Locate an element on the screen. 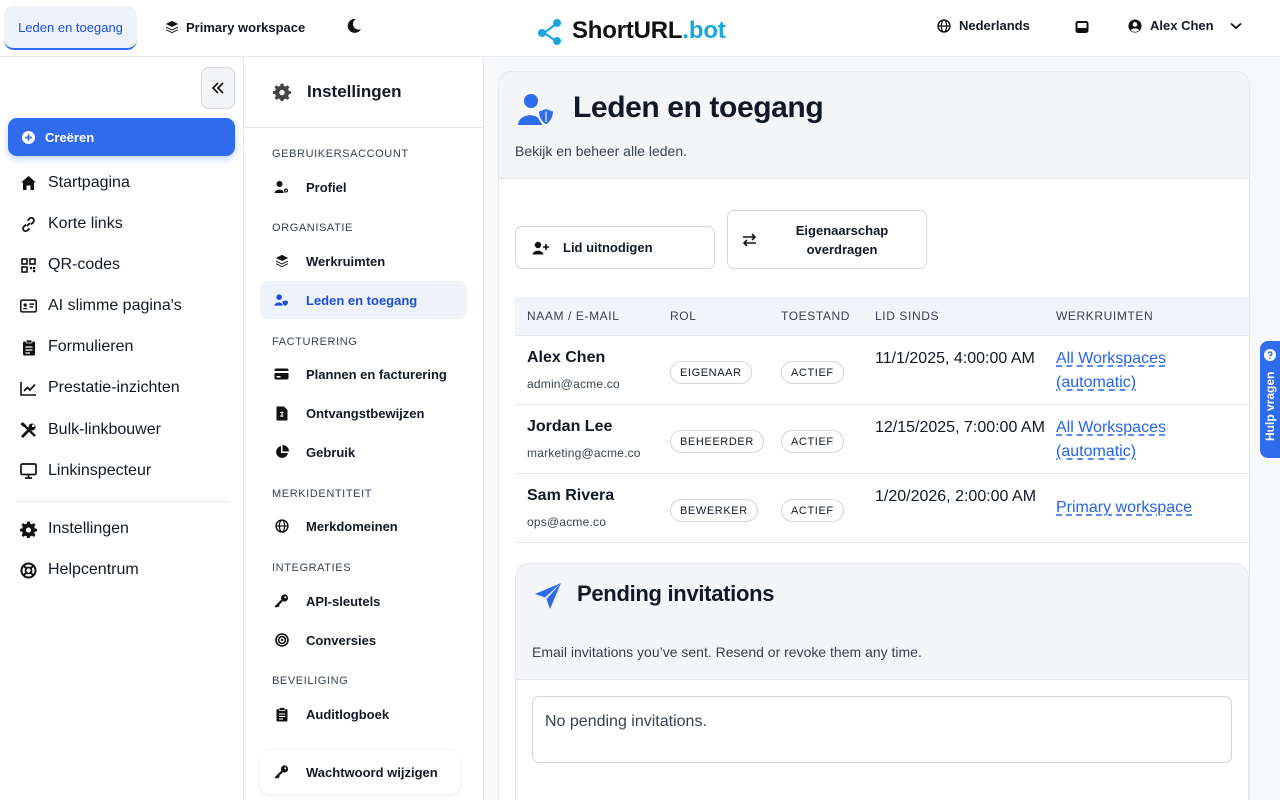 The image size is (1280, 800). transfer-ownership-button: Eigenaarschap overdragen is located at coordinates (827, 239).